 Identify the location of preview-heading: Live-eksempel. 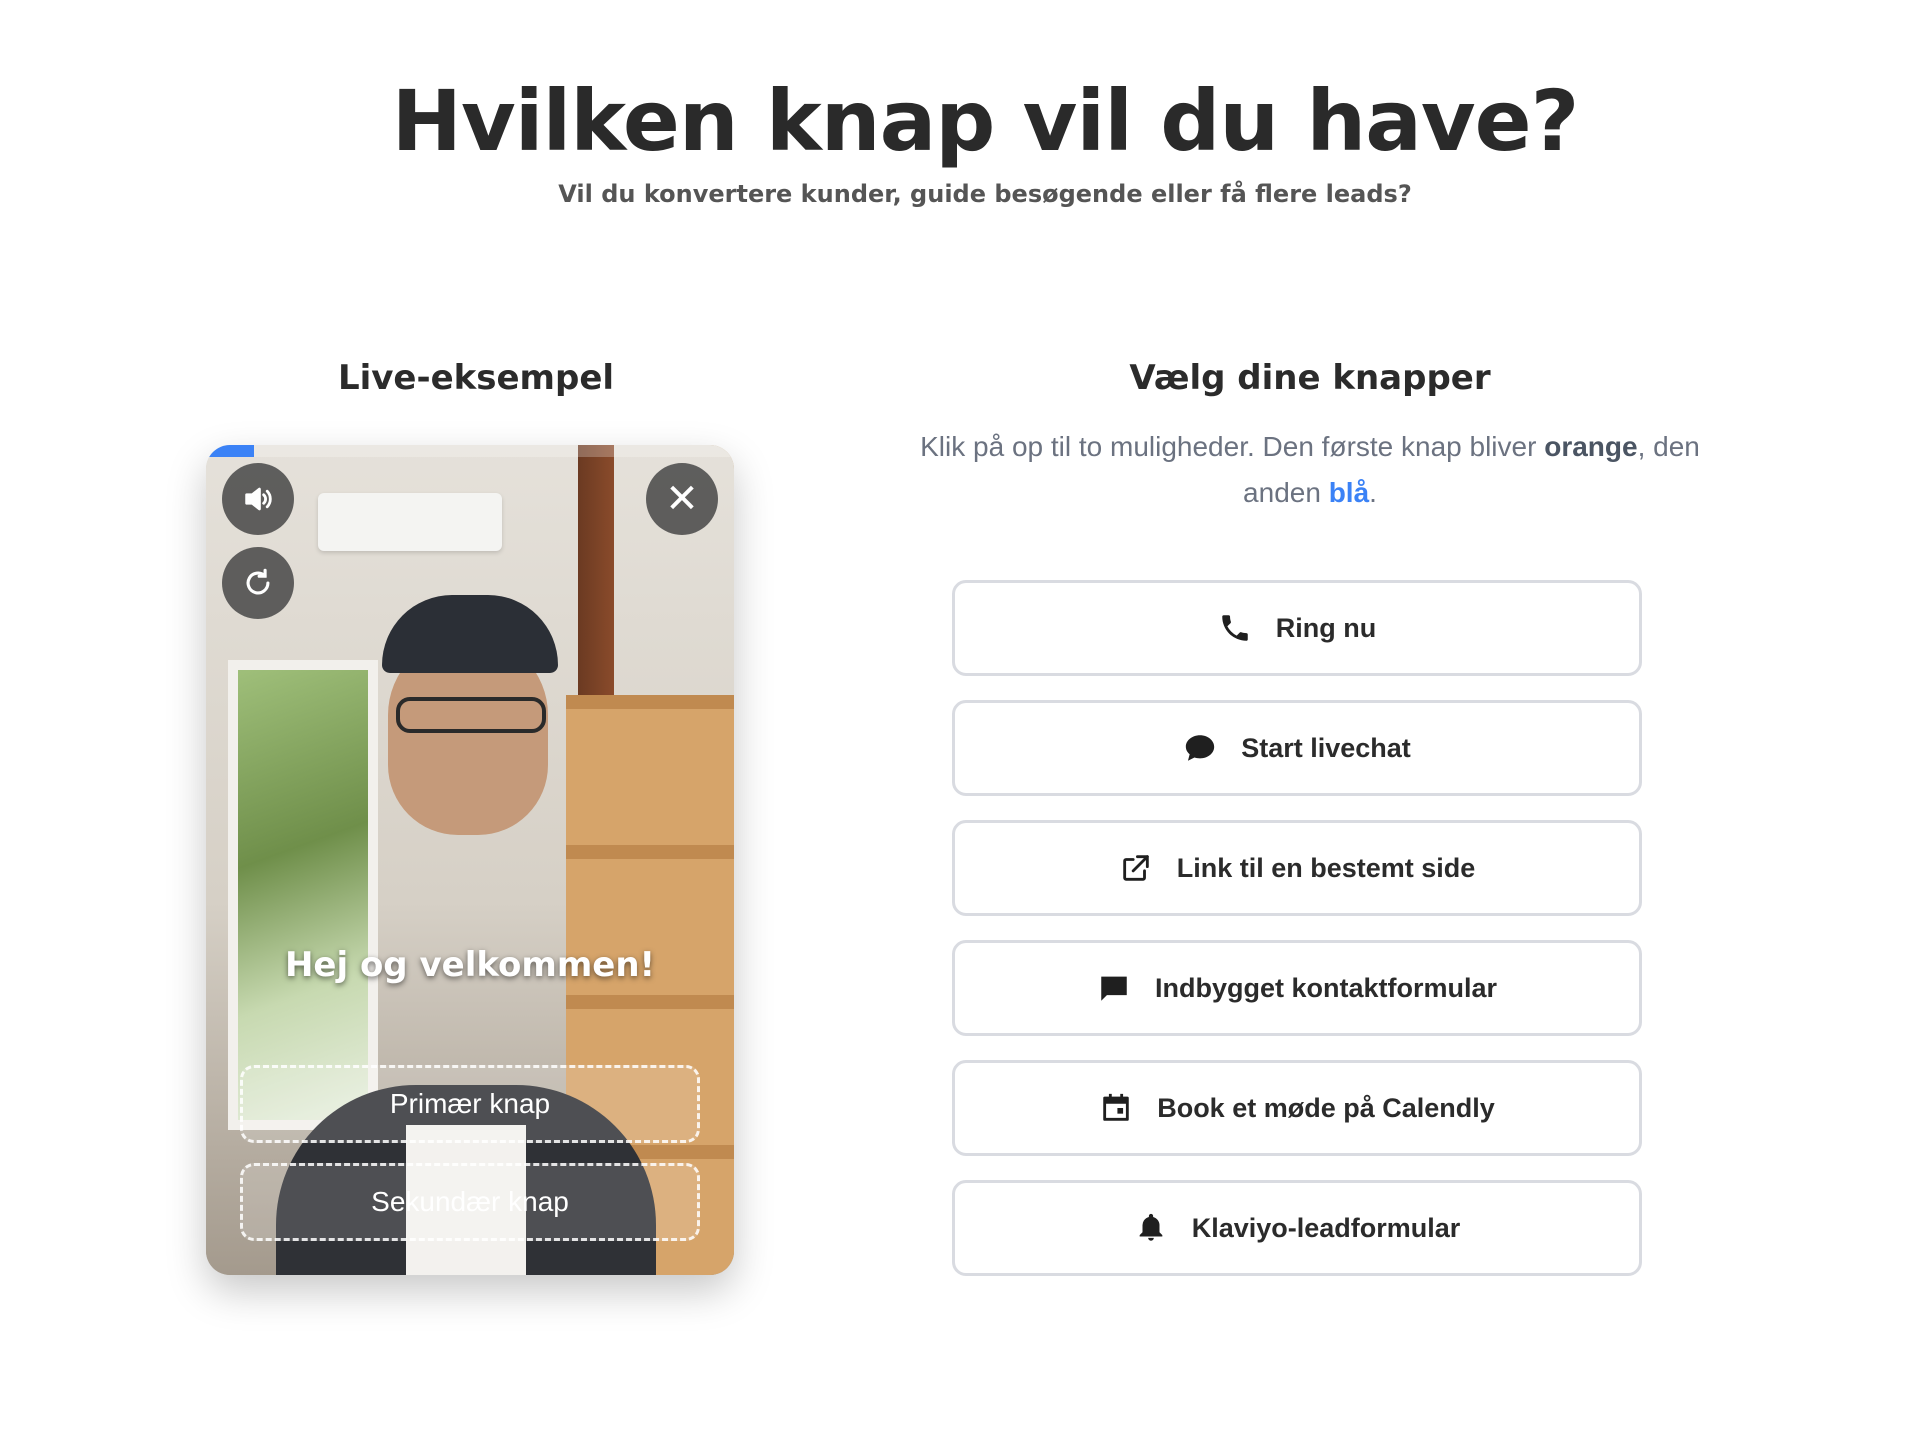
(476, 378).